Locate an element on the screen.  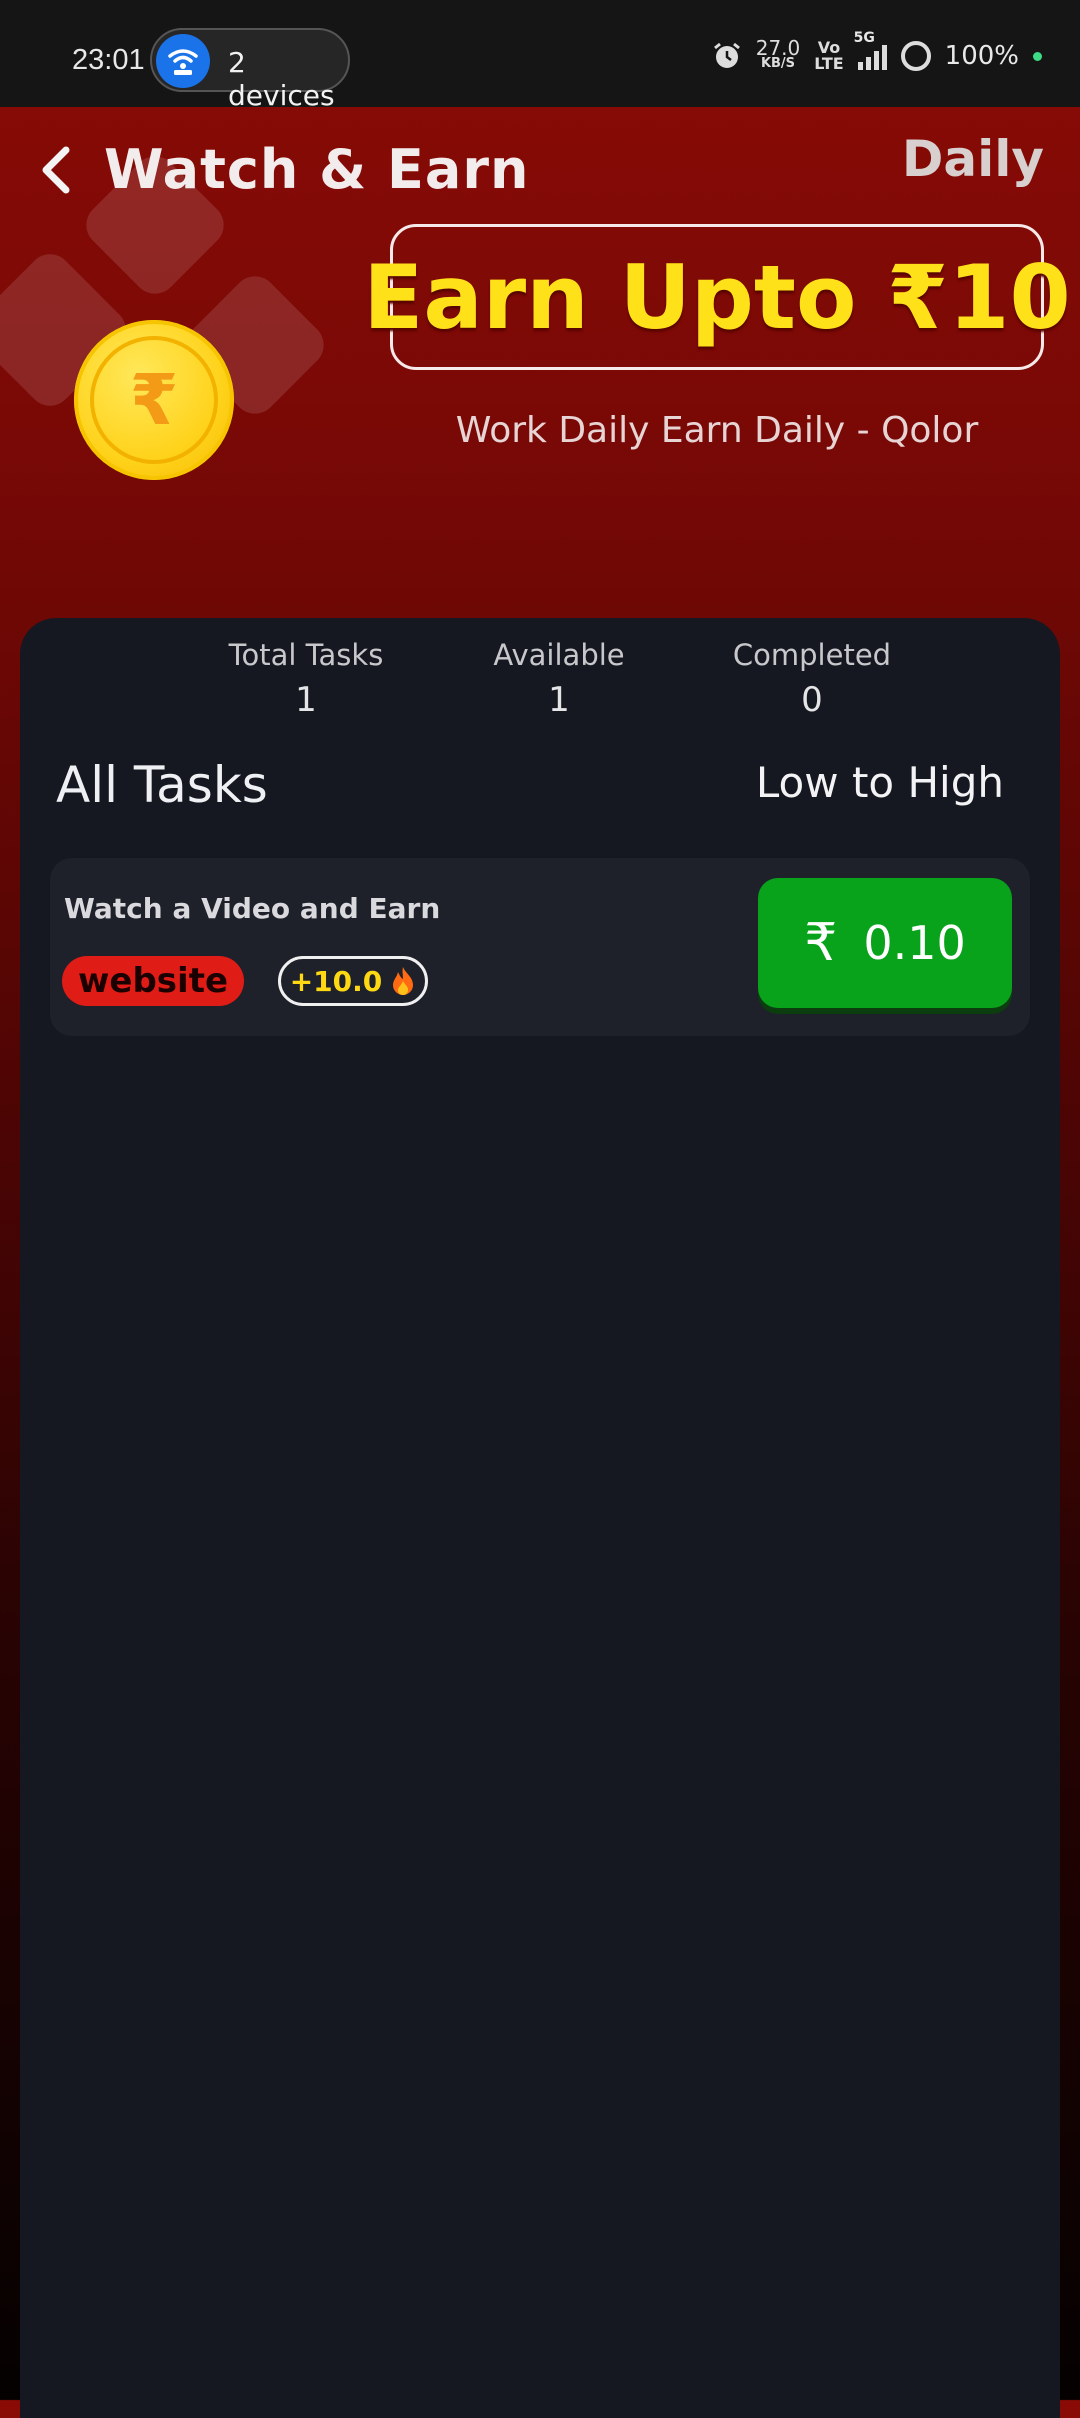
stat-value: 0 is located at coordinates (812, 700).